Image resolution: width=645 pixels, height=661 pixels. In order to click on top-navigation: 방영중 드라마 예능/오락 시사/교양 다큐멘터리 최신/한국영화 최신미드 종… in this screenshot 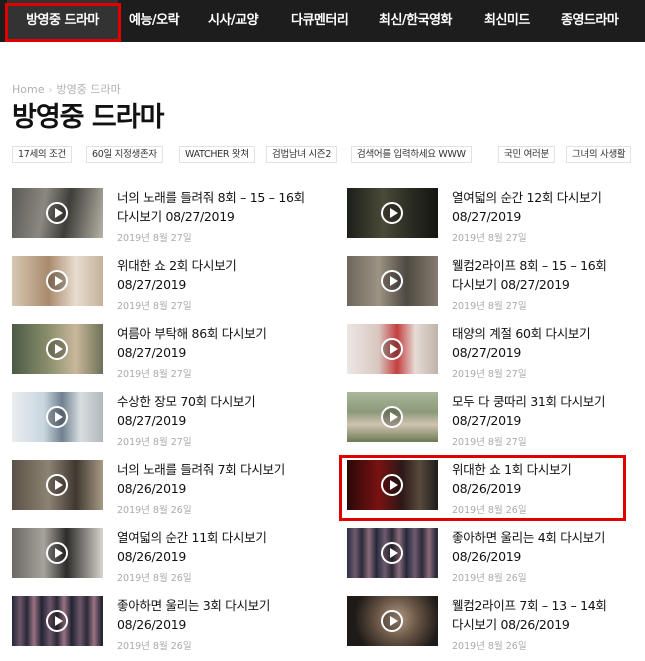, I will do `click(322, 21)`.